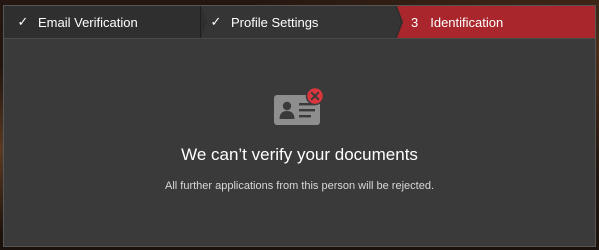 Image resolution: width=599 pixels, height=250 pixels. Describe the element at coordinates (415, 22) in the screenshot. I see `step-number: 3` at that location.